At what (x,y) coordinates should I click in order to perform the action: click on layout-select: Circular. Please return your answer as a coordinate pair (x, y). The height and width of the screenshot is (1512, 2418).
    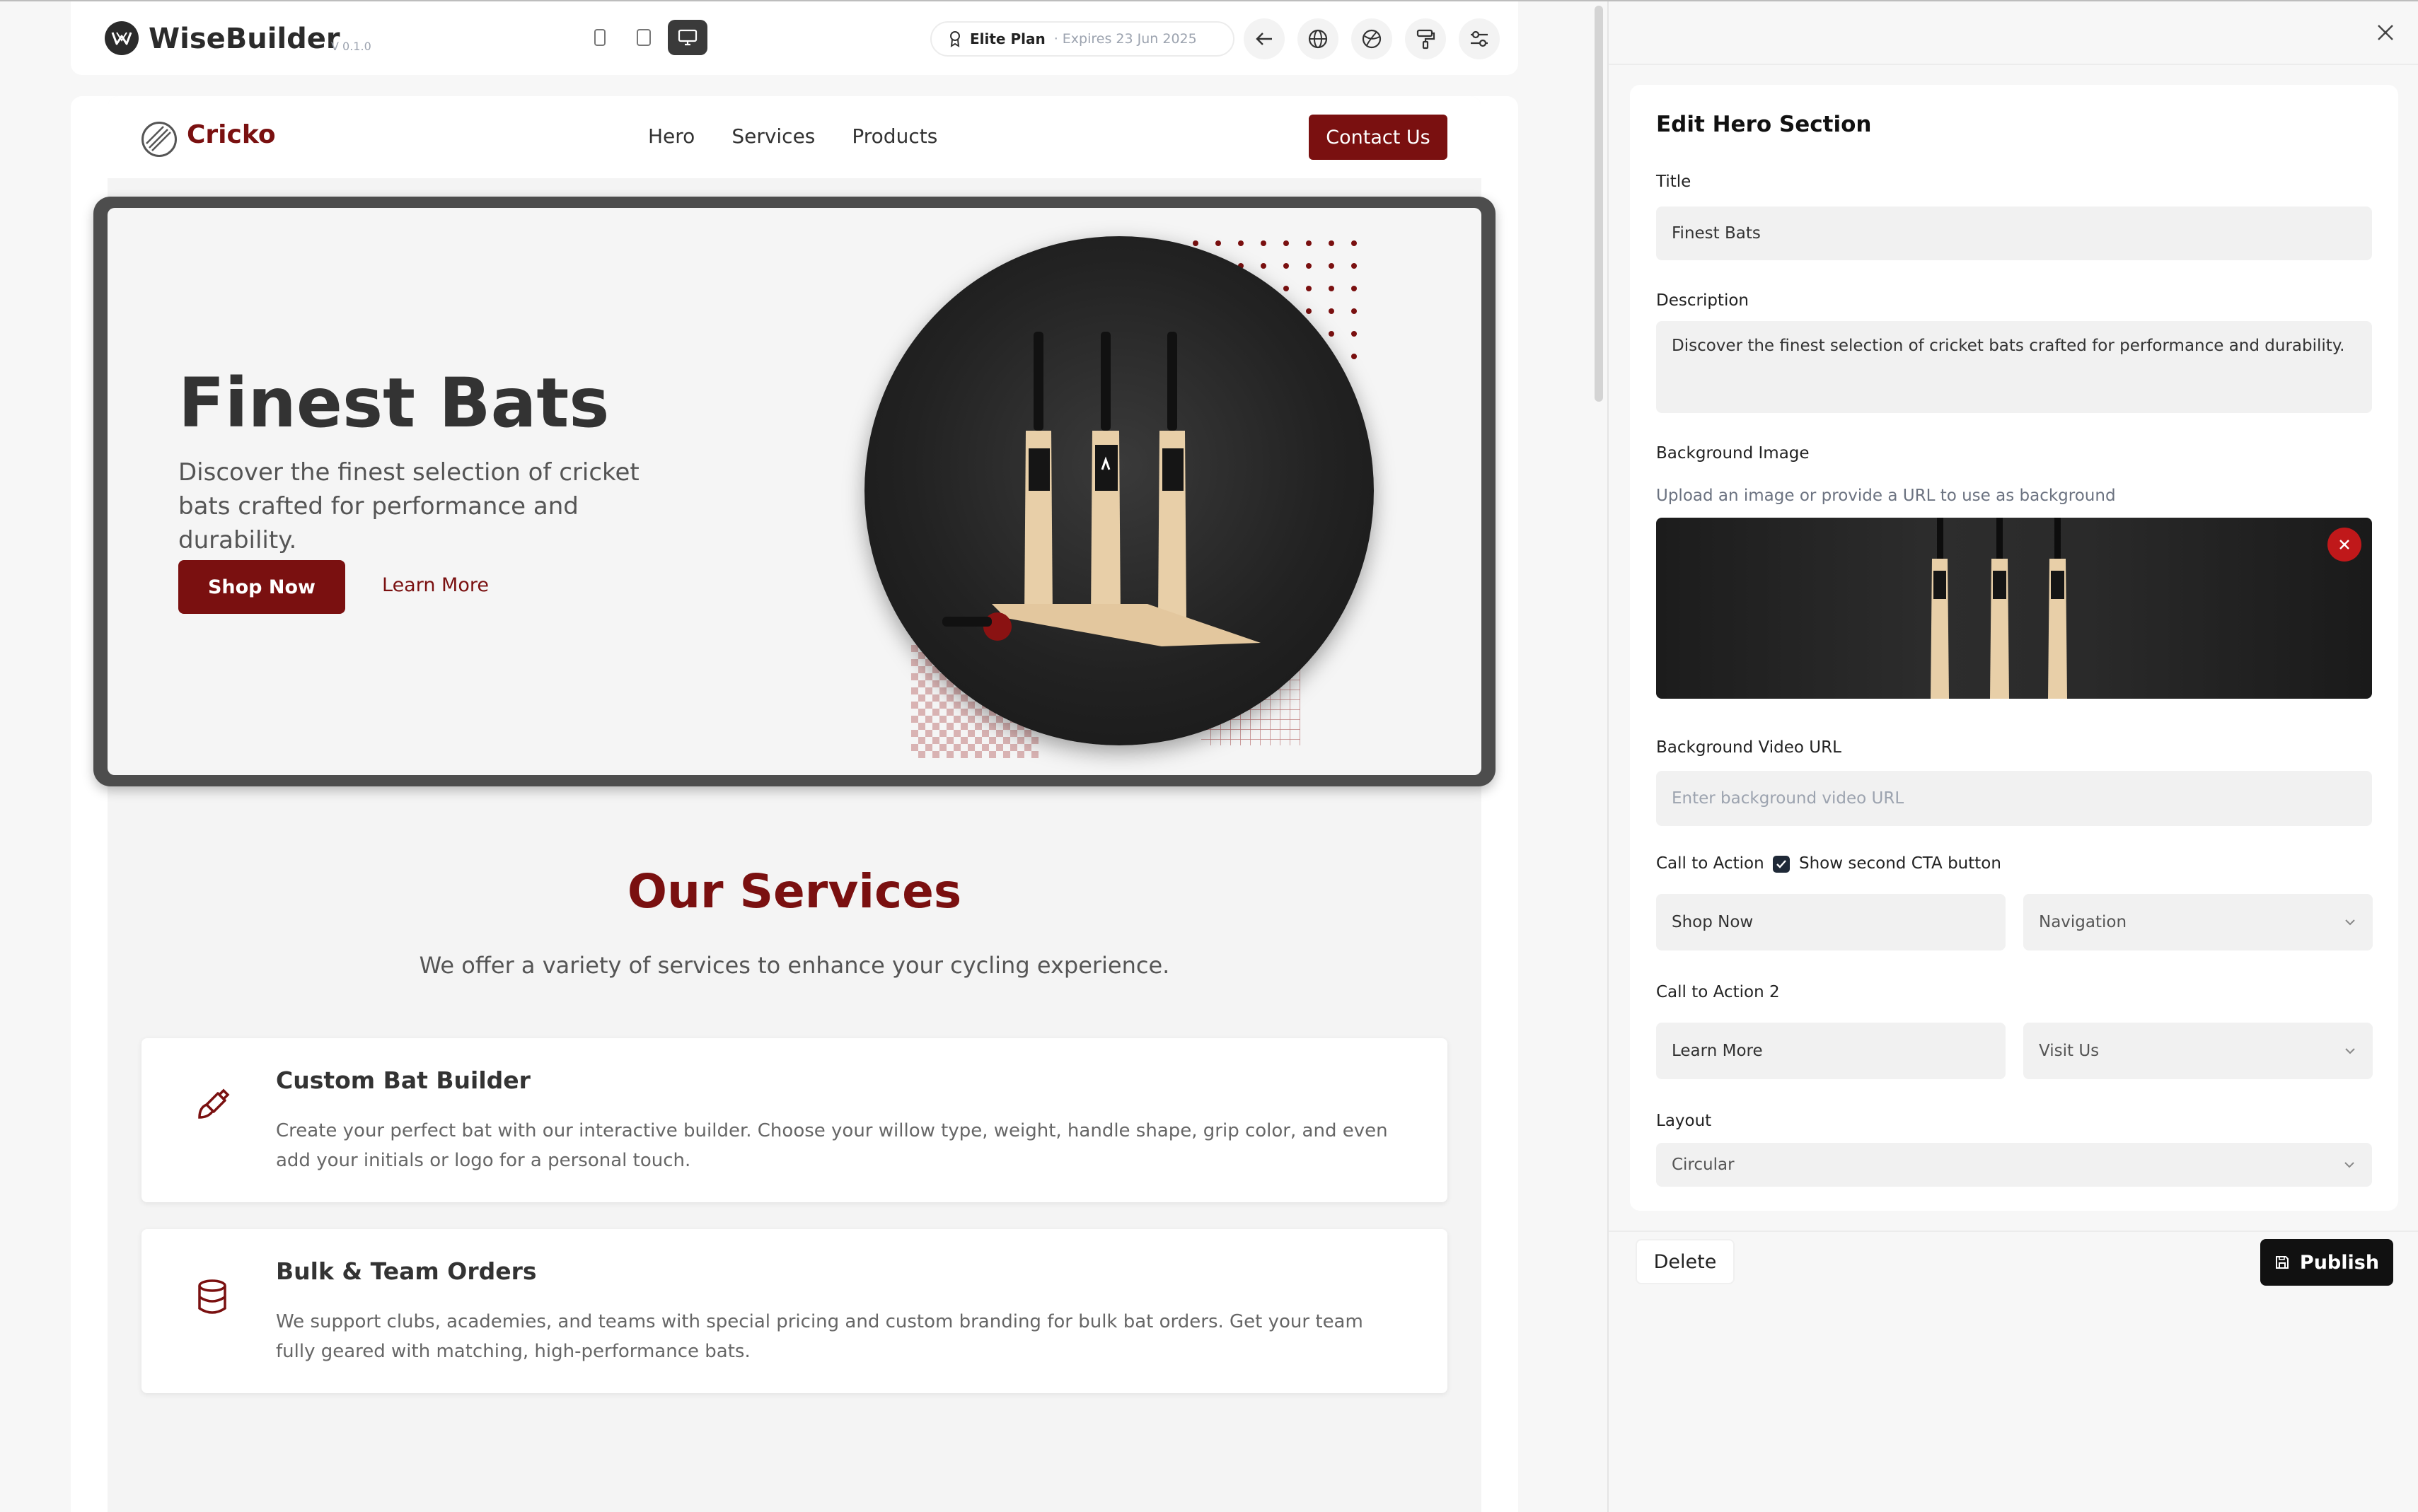
    Looking at the image, I should click on (2014, 1165).